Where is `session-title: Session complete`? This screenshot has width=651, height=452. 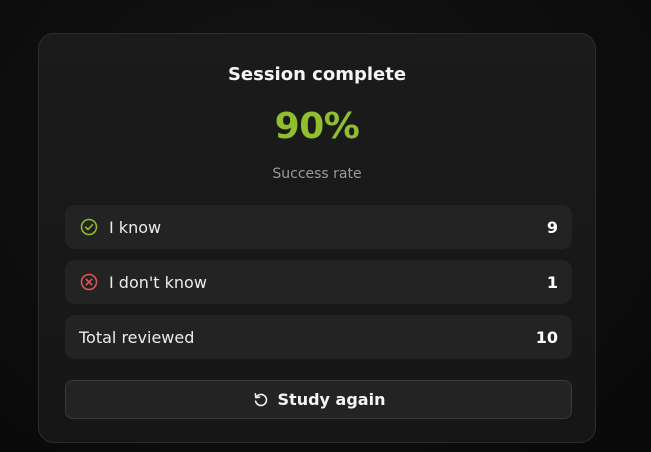
session-title: Session complete is located at coordinates (317, 74).